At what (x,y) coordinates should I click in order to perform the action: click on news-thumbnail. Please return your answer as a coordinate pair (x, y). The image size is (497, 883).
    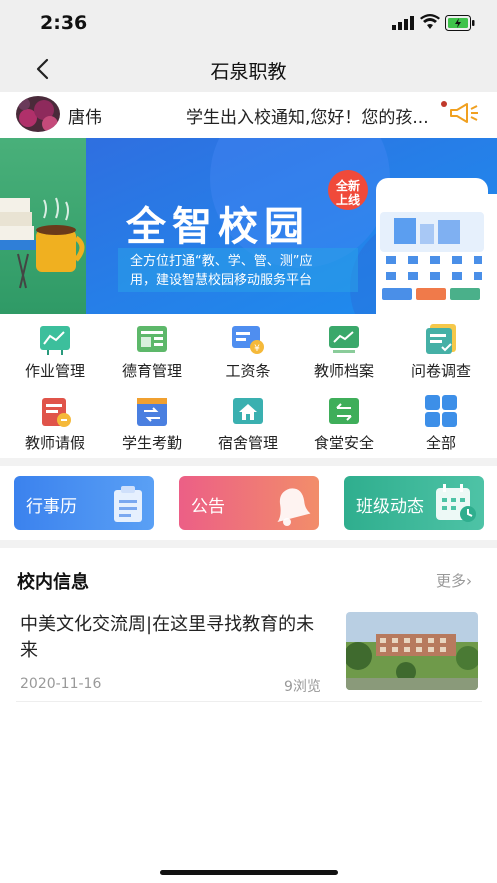
    Looking at the image, I should click on (412, 651).